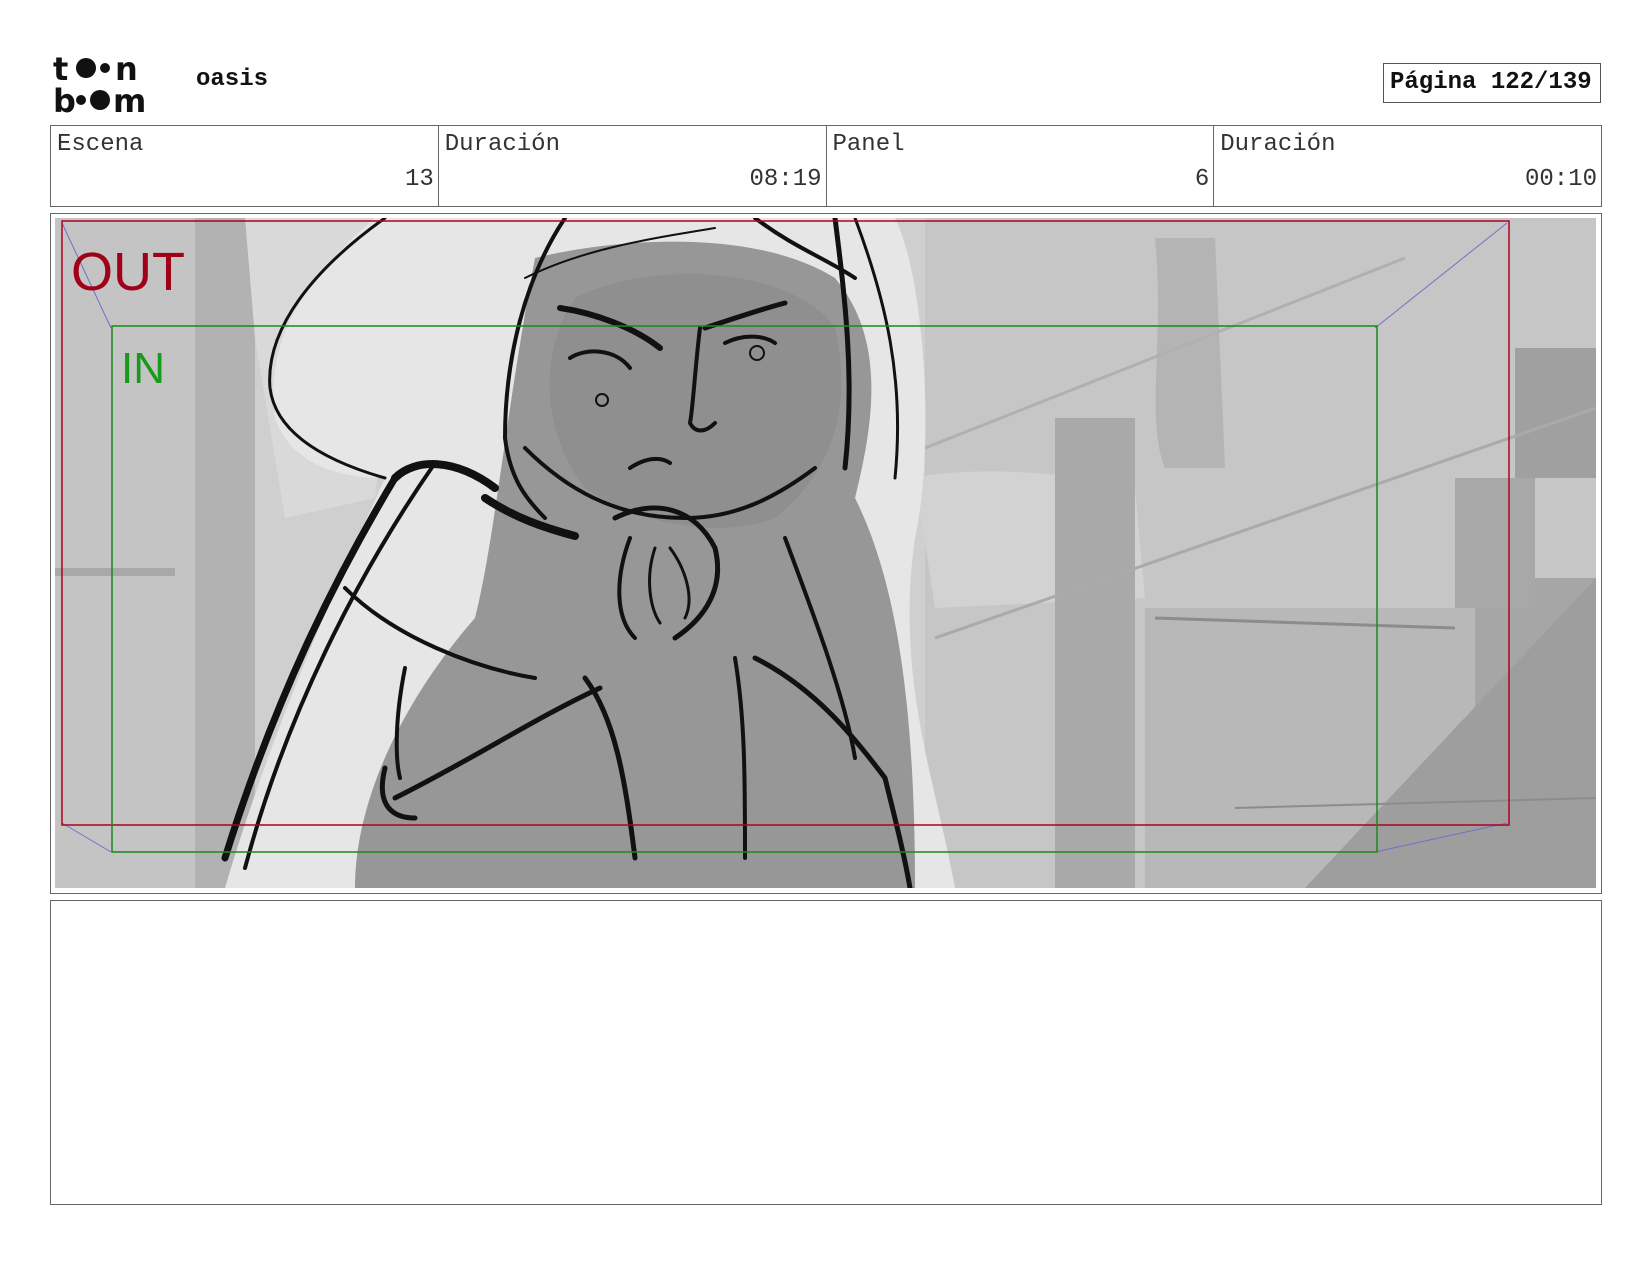 The height and width of the screenshot is (1275, 1650). I want to click on panel-label: Panel, so click(868, 144).